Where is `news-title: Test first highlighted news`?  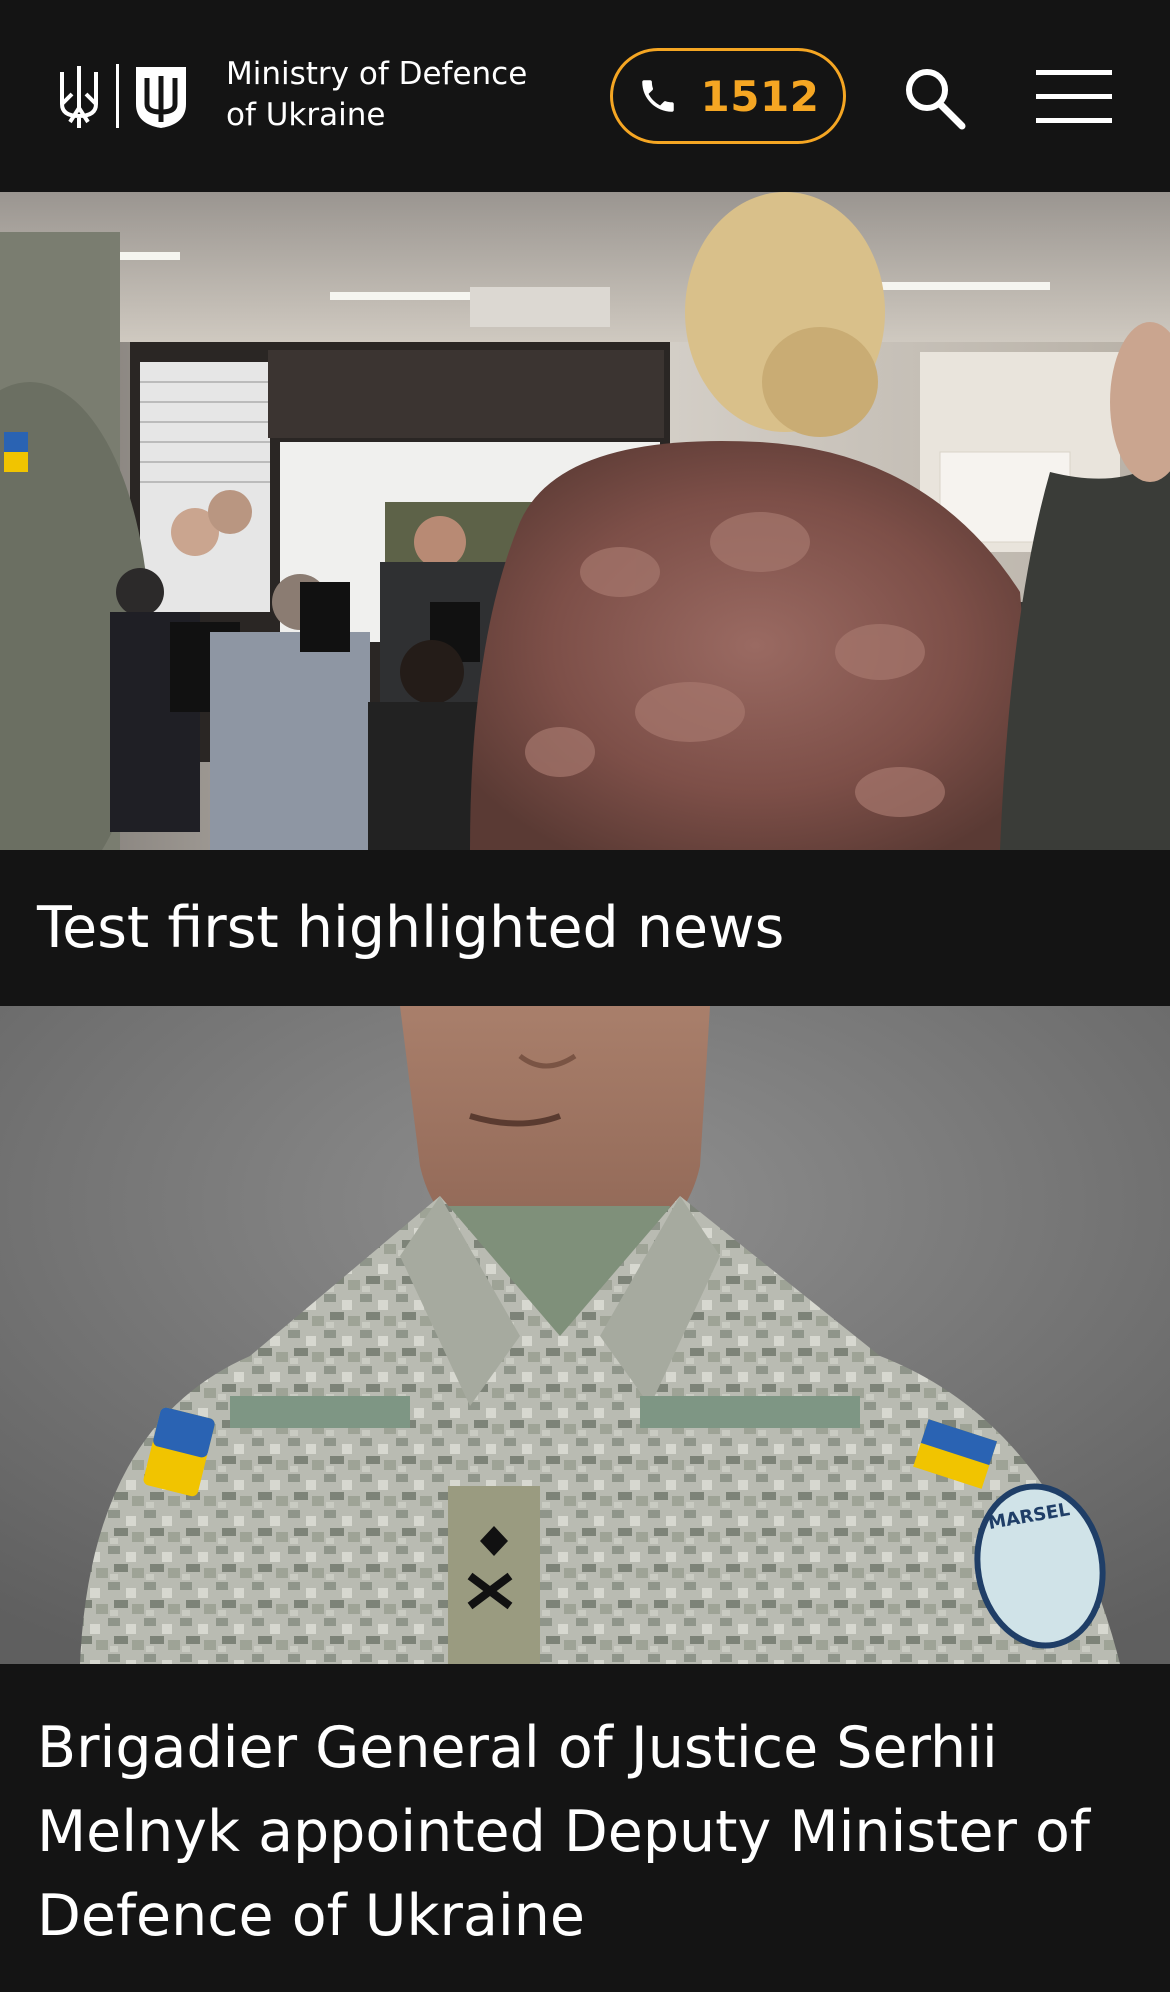
news-title: Test first highlighted news is located at coordinates (583, 928).